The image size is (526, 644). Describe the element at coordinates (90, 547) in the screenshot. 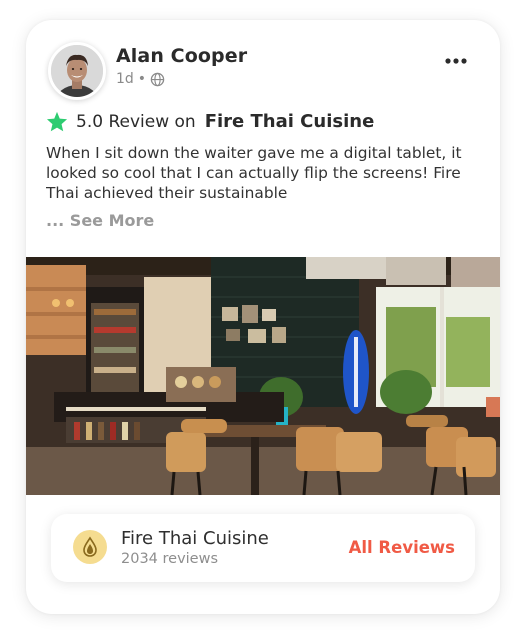

I see `flame-drop-icon` at that location.